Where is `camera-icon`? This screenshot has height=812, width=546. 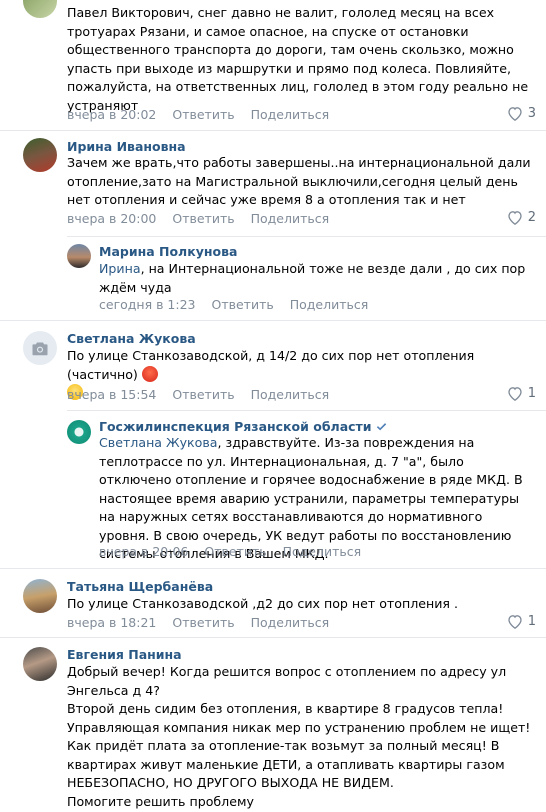 camera-icon is located at coordinates (40, 348).